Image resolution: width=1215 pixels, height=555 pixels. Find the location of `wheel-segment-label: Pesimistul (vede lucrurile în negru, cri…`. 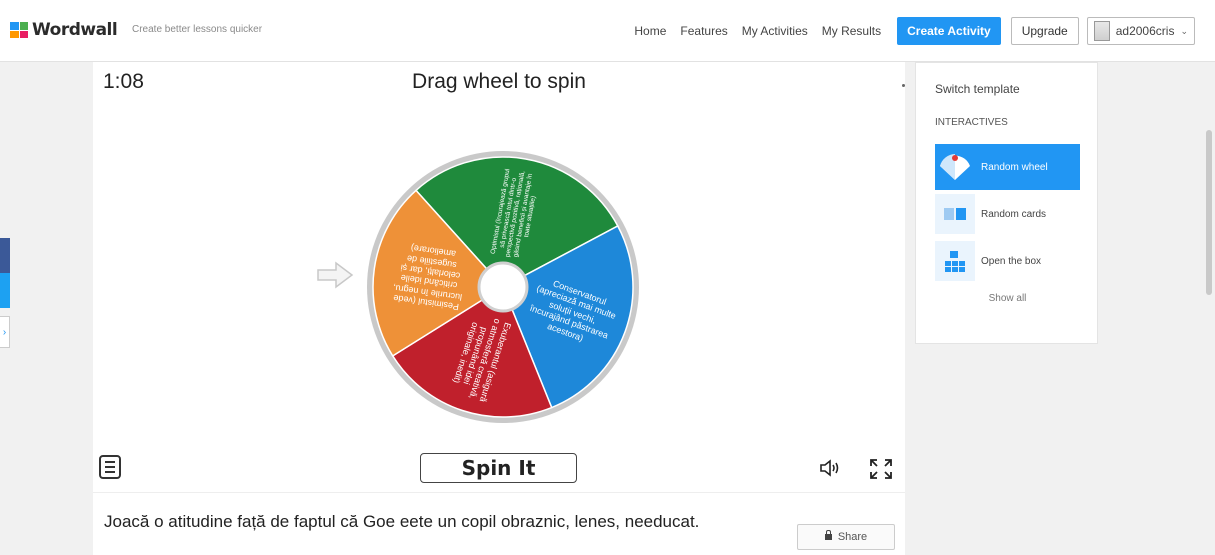

wheel-segment-label: Pesimistul (vede lucrurile în negru, cri… is located at coordinates (427, 277).